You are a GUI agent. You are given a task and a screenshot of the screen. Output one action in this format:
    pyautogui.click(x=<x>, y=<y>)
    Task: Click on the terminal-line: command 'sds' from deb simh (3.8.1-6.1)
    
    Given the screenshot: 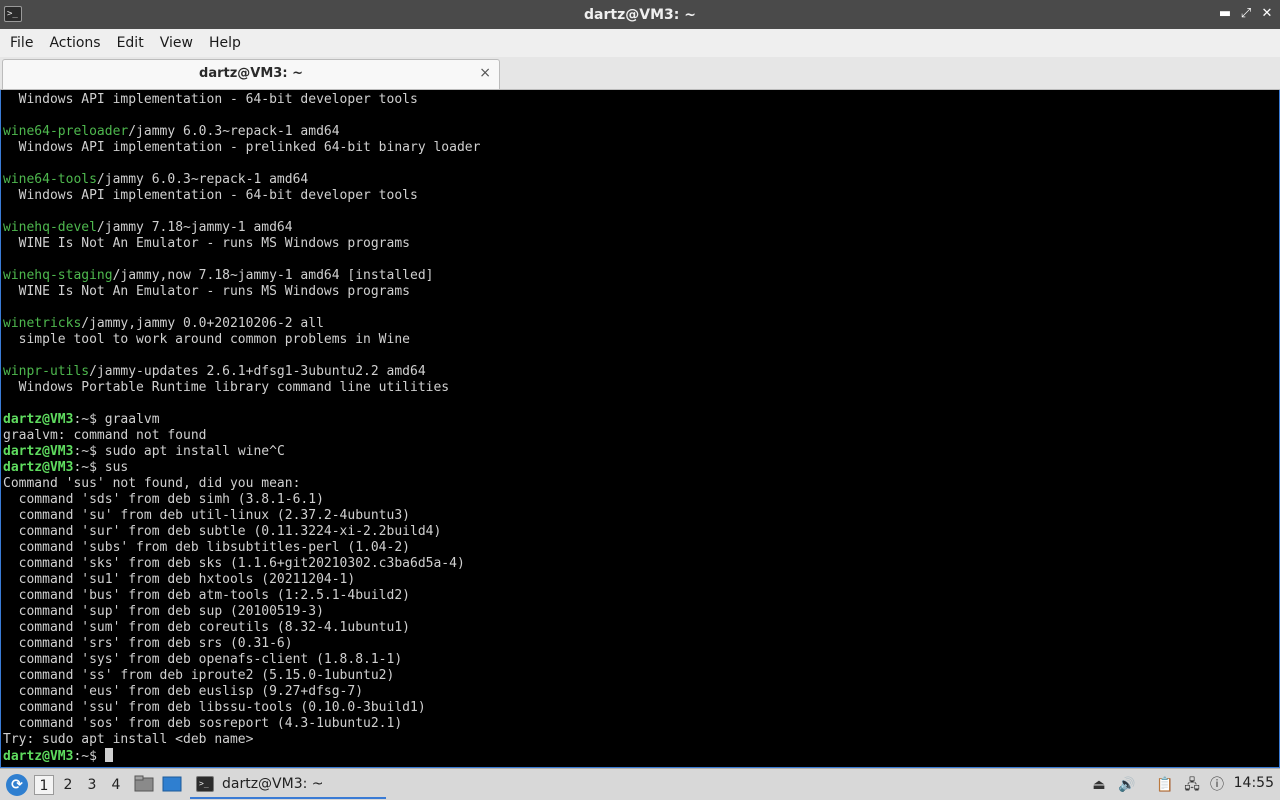 What is the action you would take?
    pyautogui.click(x=641, y=500)
    